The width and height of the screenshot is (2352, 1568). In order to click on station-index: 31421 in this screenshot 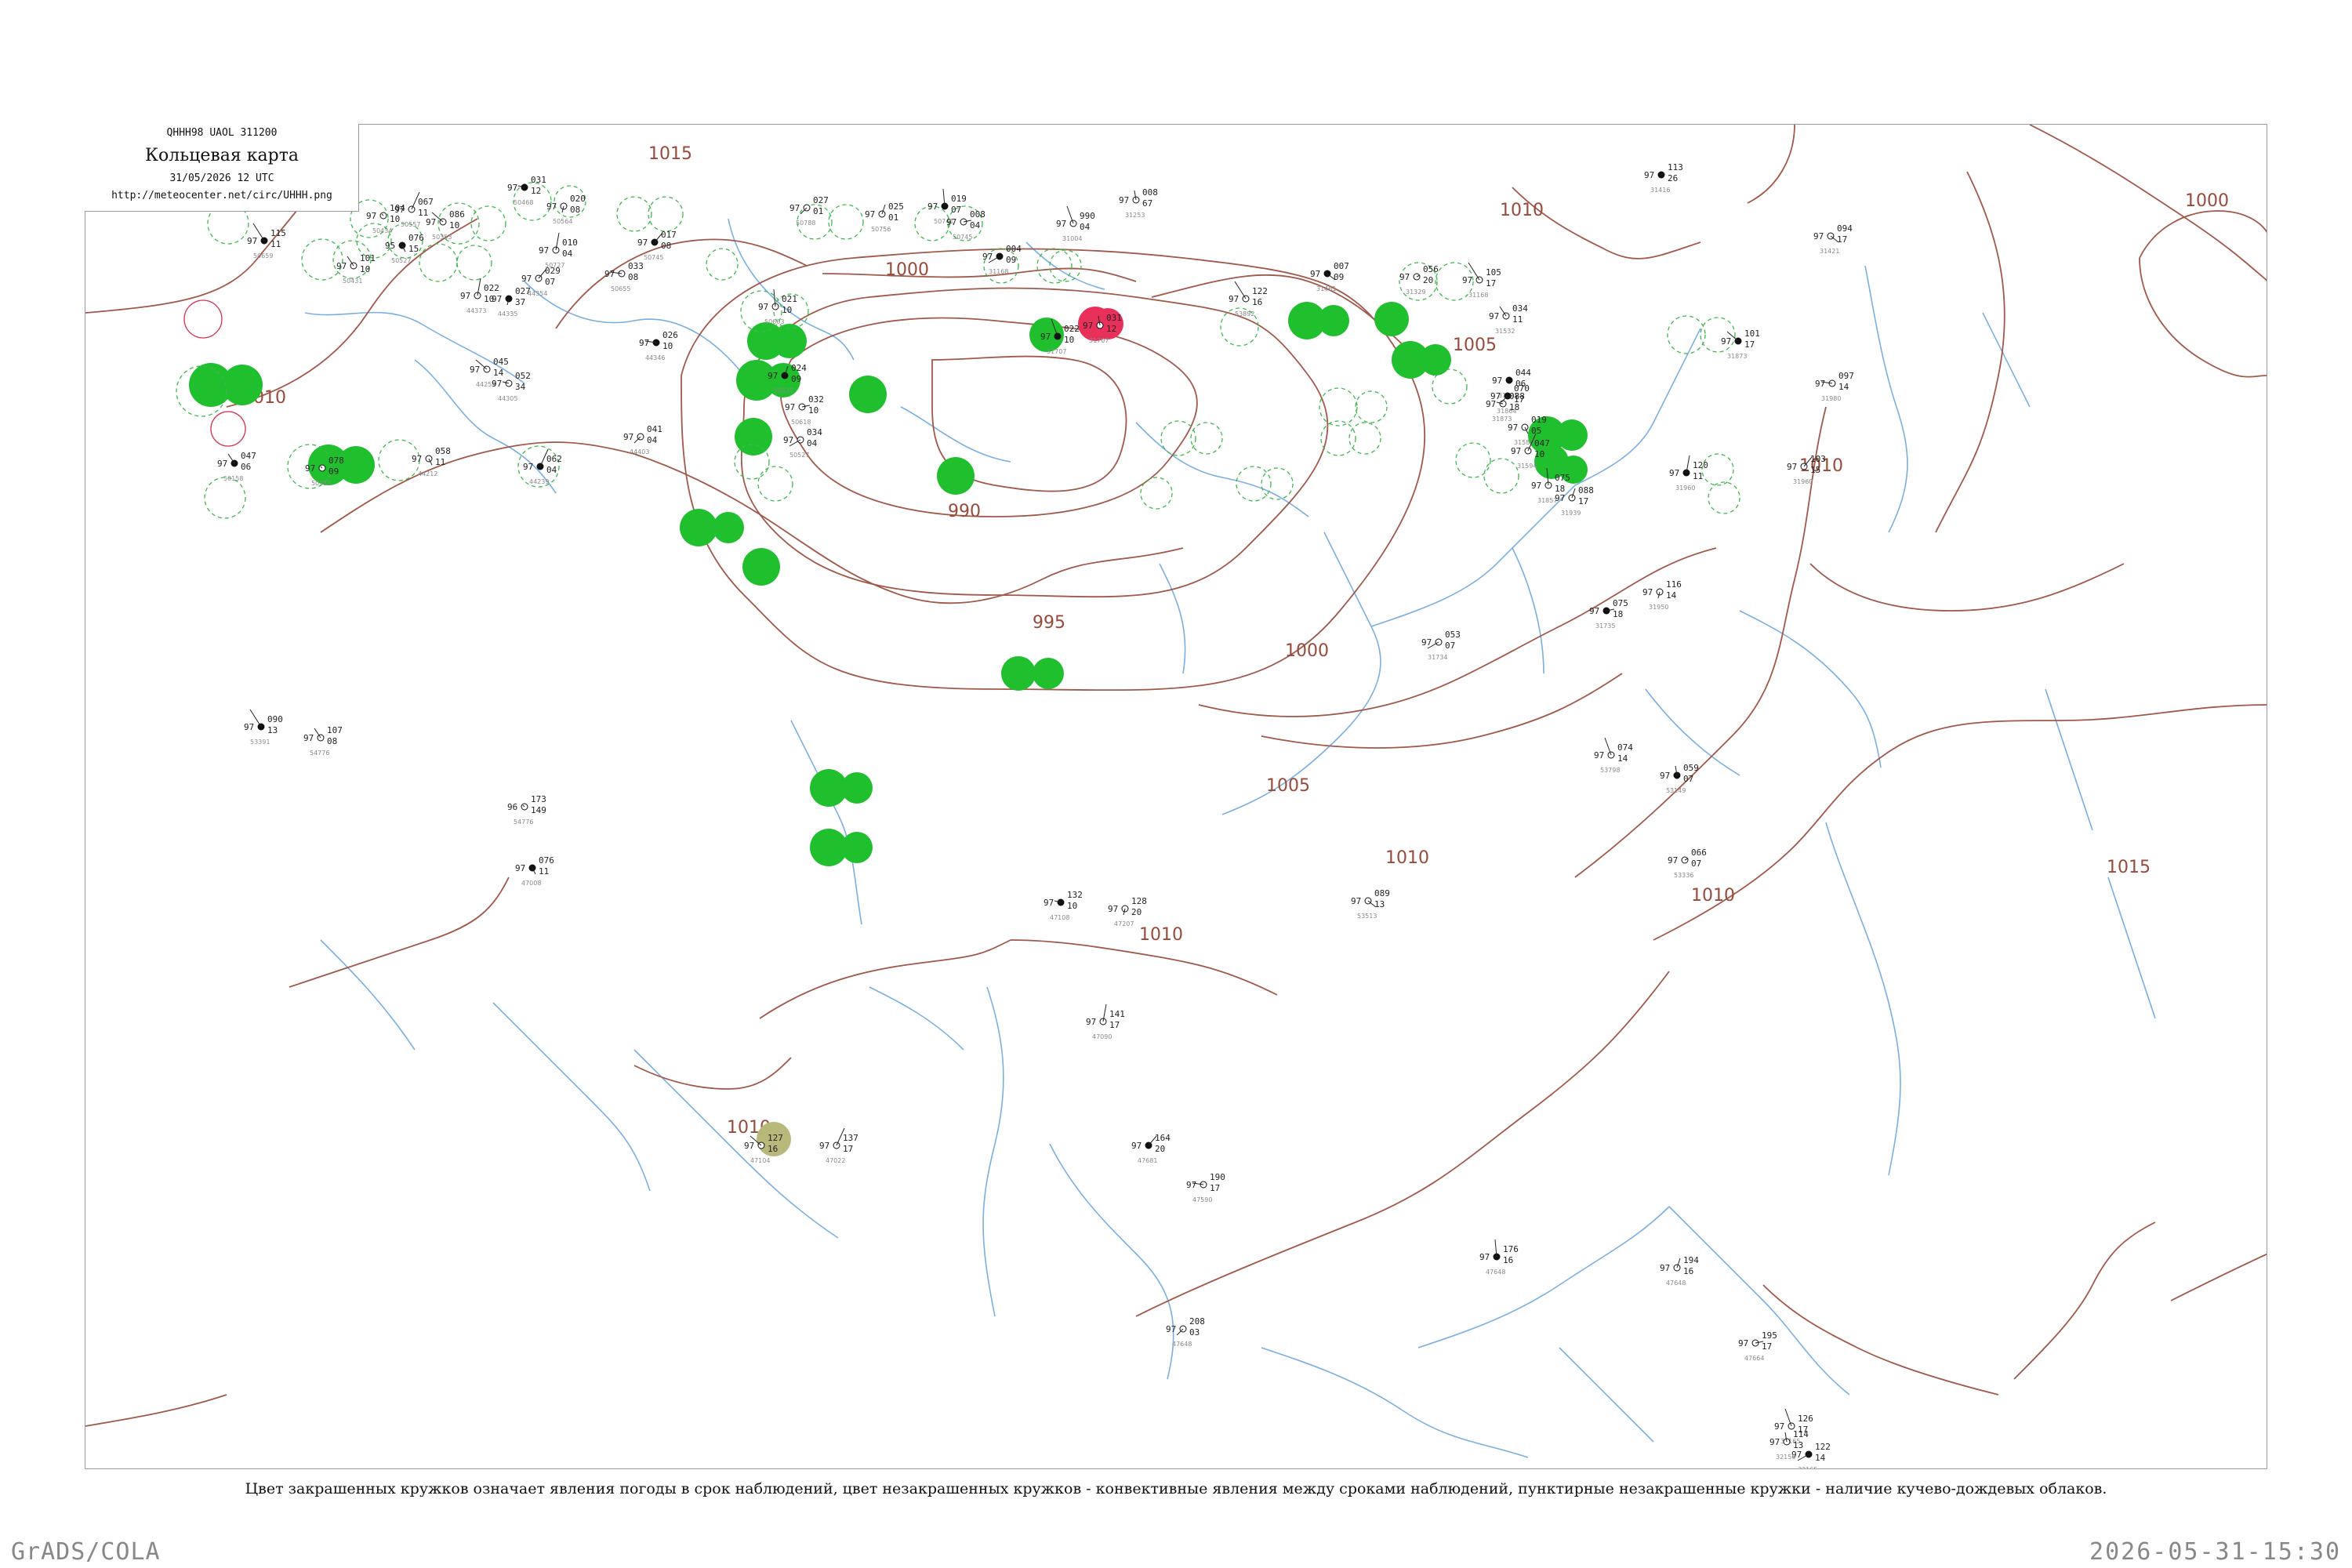, I will do `click(1829, 251)`.